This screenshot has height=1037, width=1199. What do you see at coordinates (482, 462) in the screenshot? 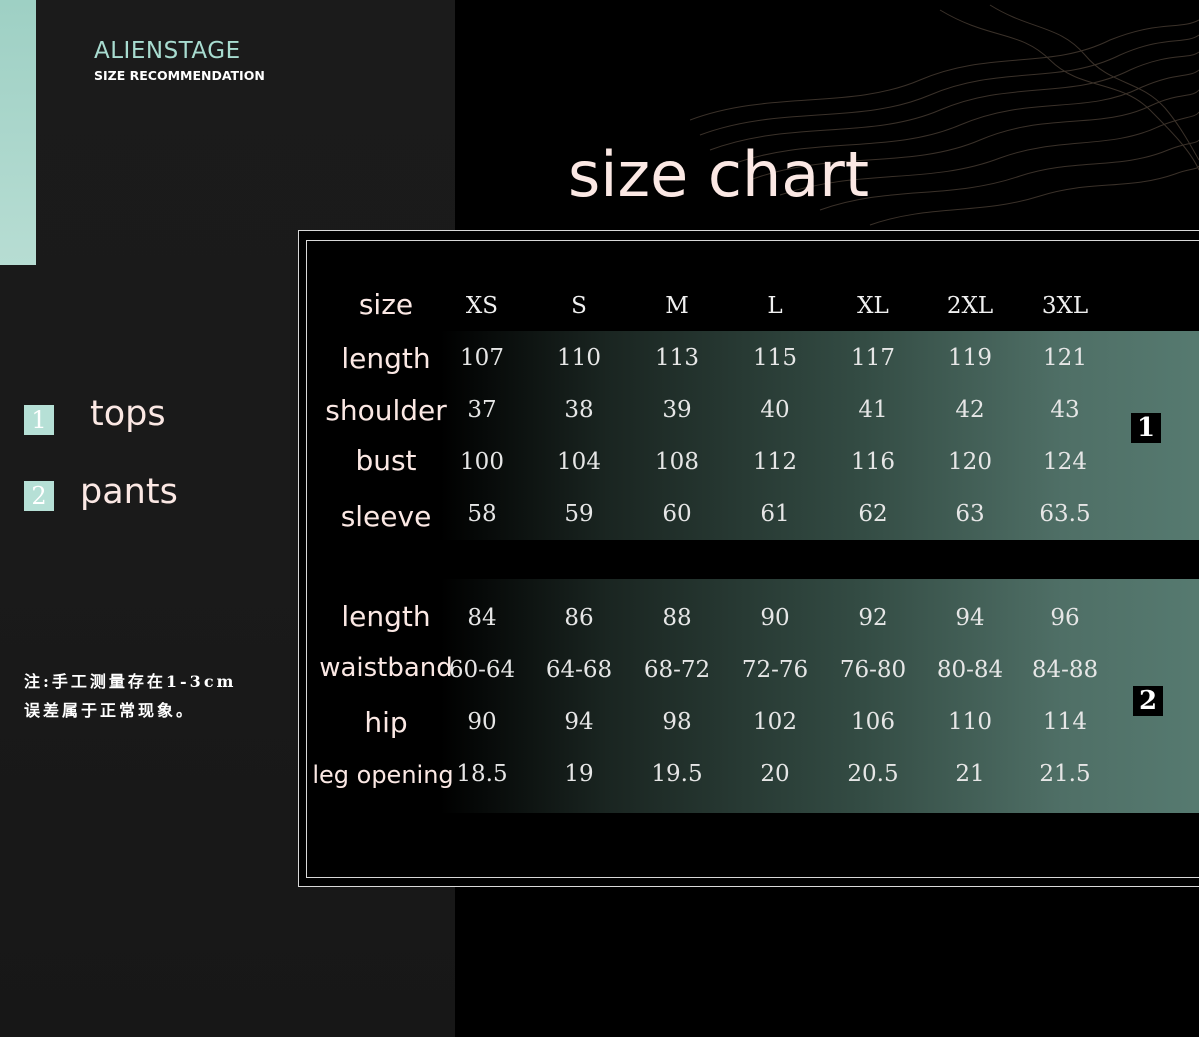
I see `tops-cell: 100` at bounding box center [482, 462].